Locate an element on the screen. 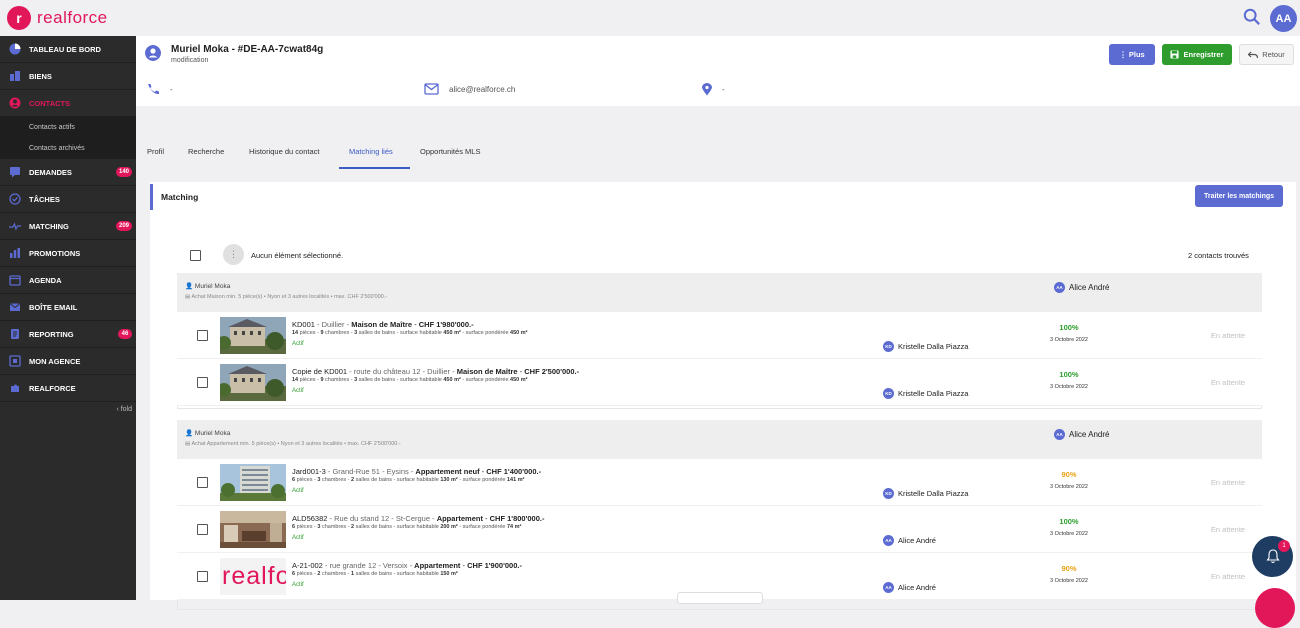  sidebar-item-dashboard: TABLEAU DE BORD is located at coordinates (68, 49).